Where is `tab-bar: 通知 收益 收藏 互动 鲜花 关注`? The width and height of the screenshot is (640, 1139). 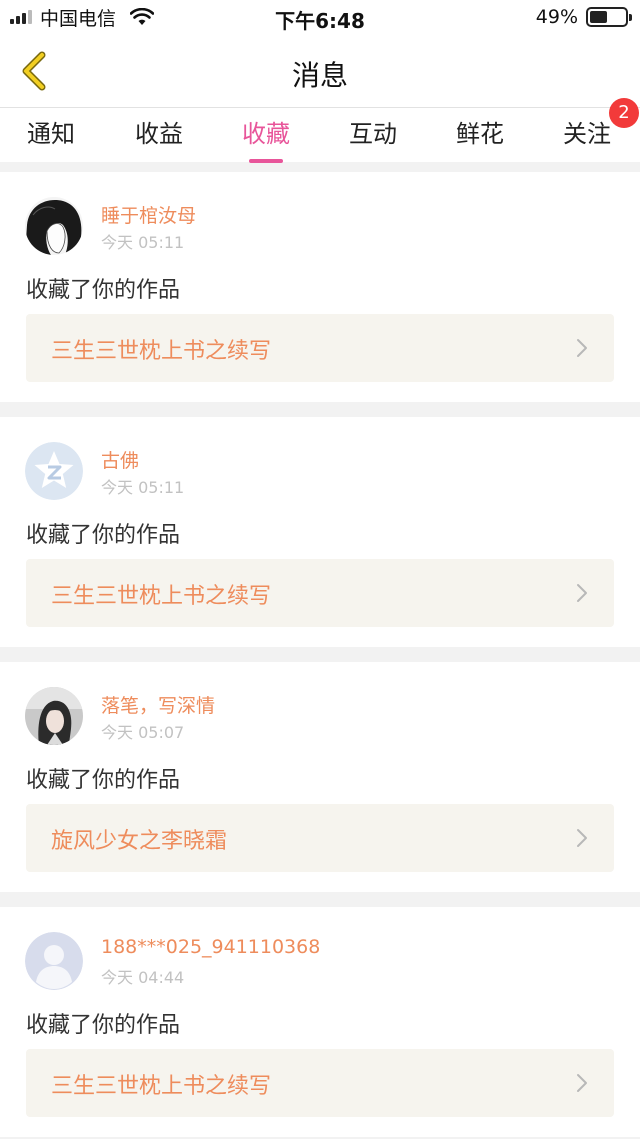 tab-bar: 通知 收益 收藏 互动 鲜花 关注 is located at coordinates (320, 135).